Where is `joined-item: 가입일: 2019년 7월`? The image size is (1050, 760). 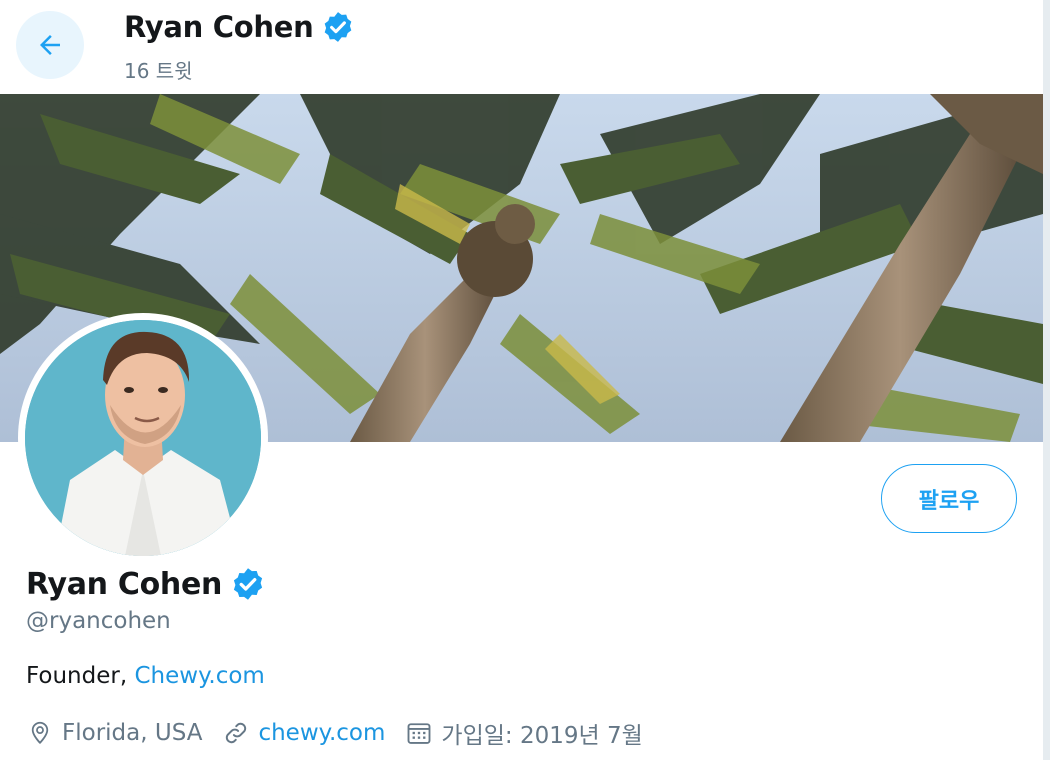
joined-item: 가입일: 2019년 7월 is located at coordinates (524, 733).